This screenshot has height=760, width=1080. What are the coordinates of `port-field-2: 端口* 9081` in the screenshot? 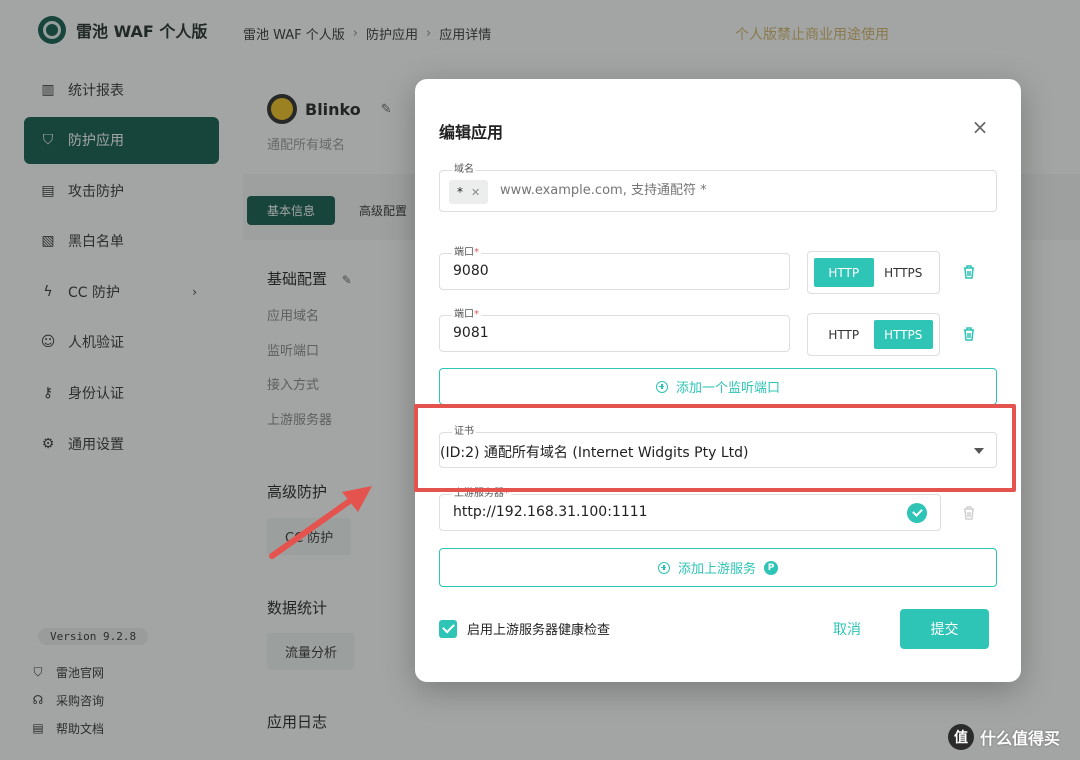 It's located at (614, 330).